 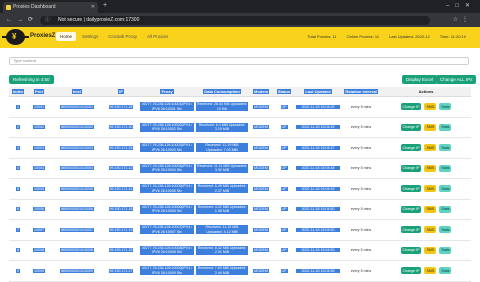 What do you see at coordinates (121, 189) in the screenshot?
I see `cell-ip: 99.190.171.41` at bounding box center [121, 189].